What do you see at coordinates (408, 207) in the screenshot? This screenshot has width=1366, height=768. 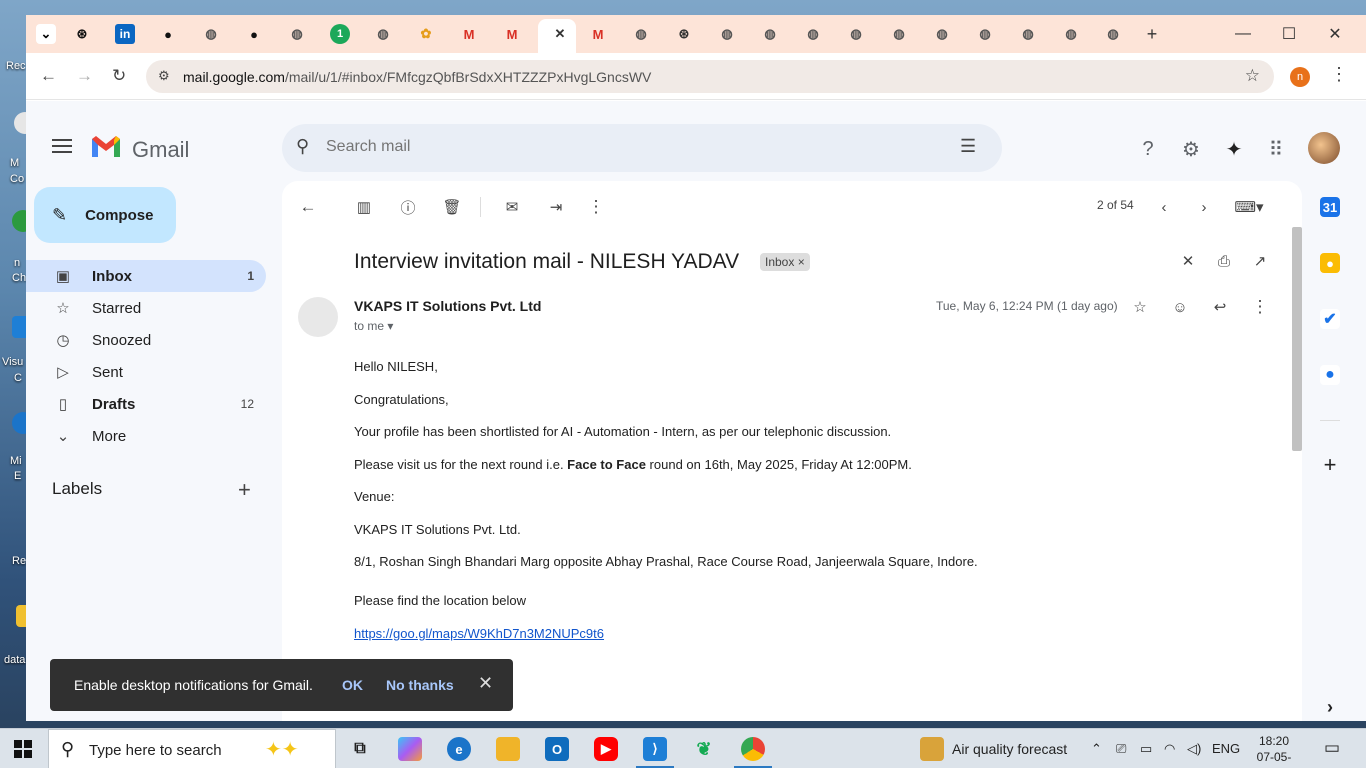 I see `report-spam-icon: ⓘ` at bounding box center [408, 207].